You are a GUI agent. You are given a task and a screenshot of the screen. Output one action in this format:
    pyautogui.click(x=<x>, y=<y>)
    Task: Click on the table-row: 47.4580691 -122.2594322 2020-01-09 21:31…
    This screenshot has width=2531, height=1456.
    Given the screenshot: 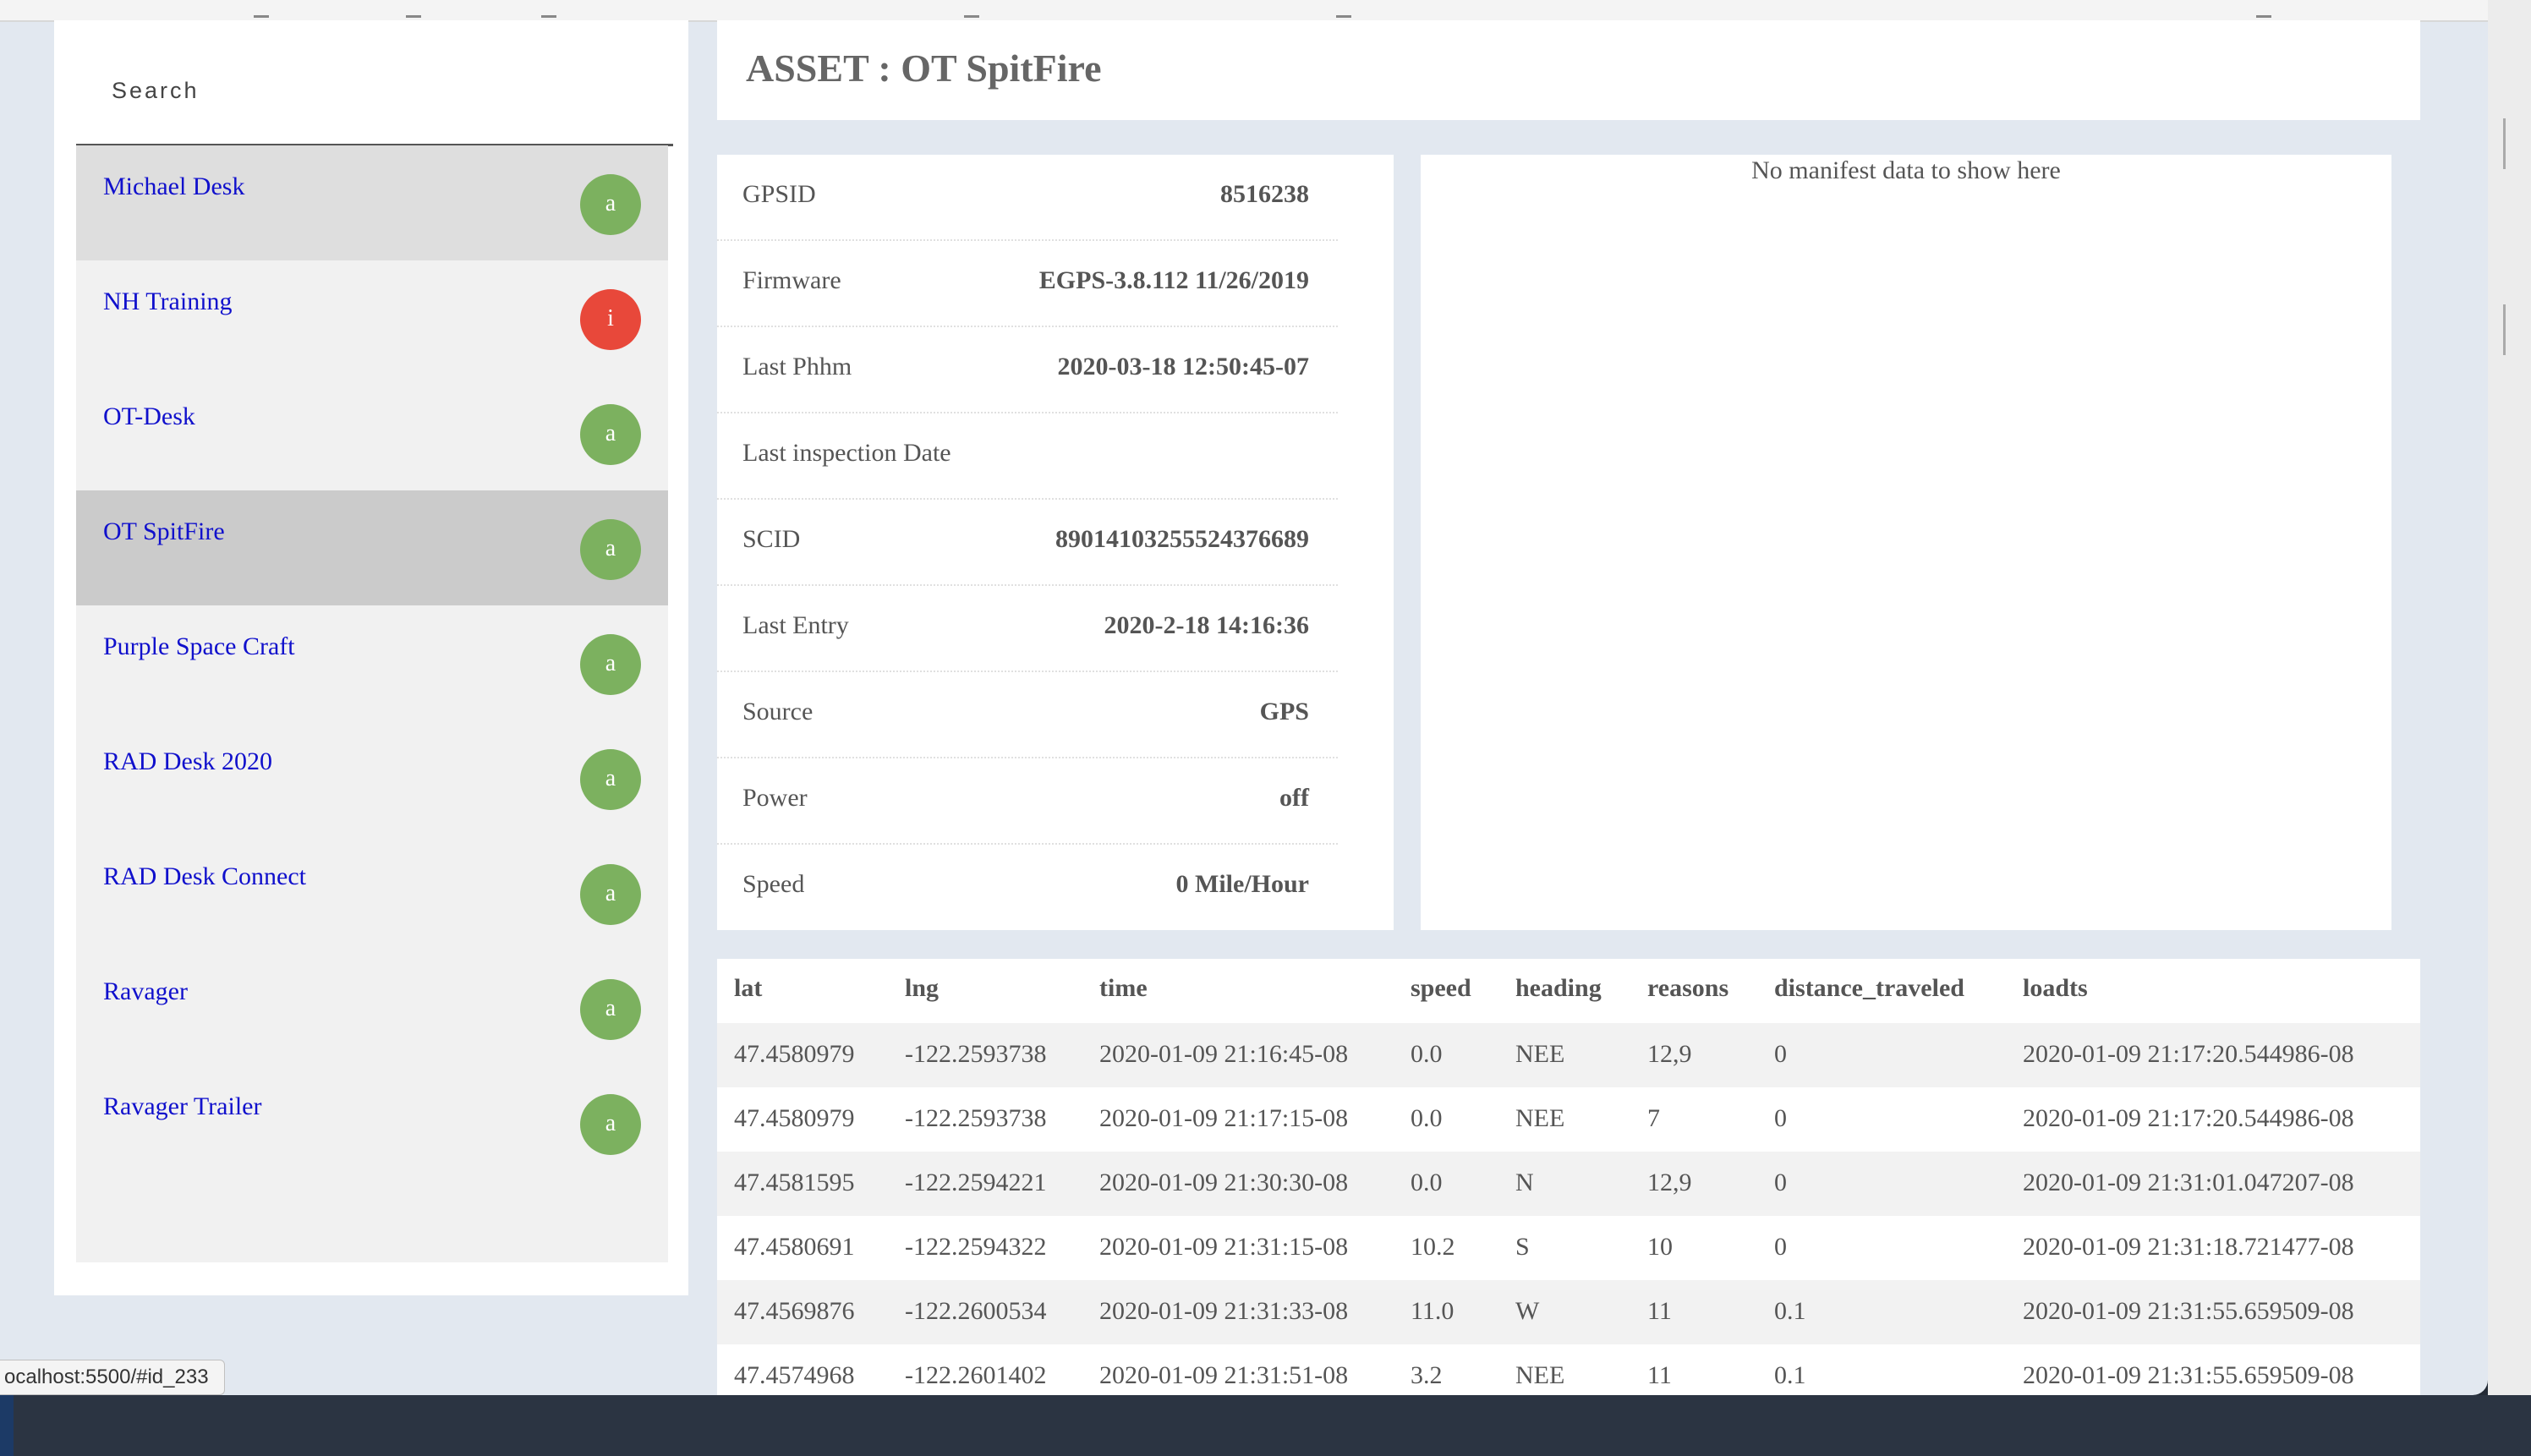 What is the action you would take?
    pyautogui.click(x=1568, y=1248)
    